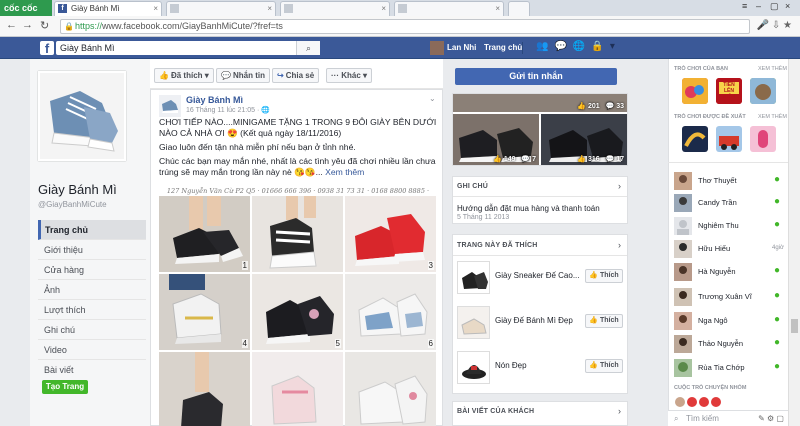 The image size is (800, 426). Describe the element at coordinates (344, 172) in the screenshot. I see `see-more-link: Xem thêm` at that location.